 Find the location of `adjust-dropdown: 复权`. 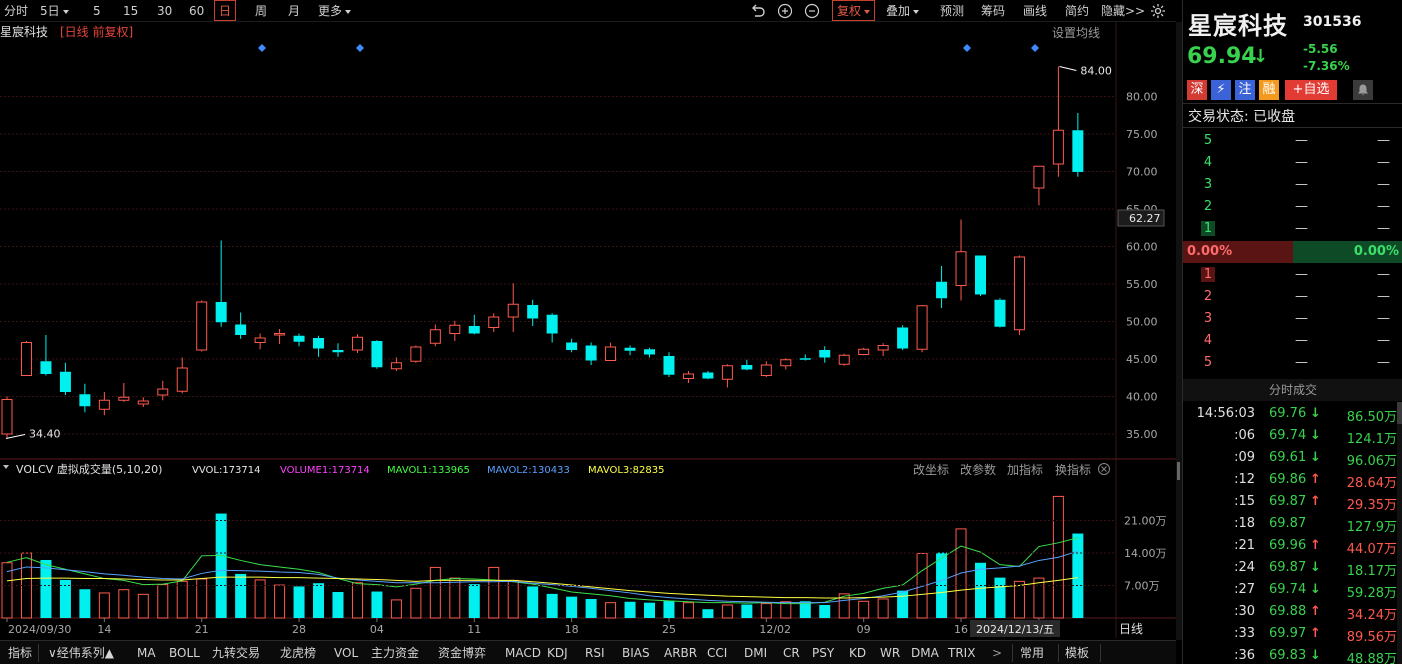

adjust-dropdown: 复权 is located at coordinates (854, 10).